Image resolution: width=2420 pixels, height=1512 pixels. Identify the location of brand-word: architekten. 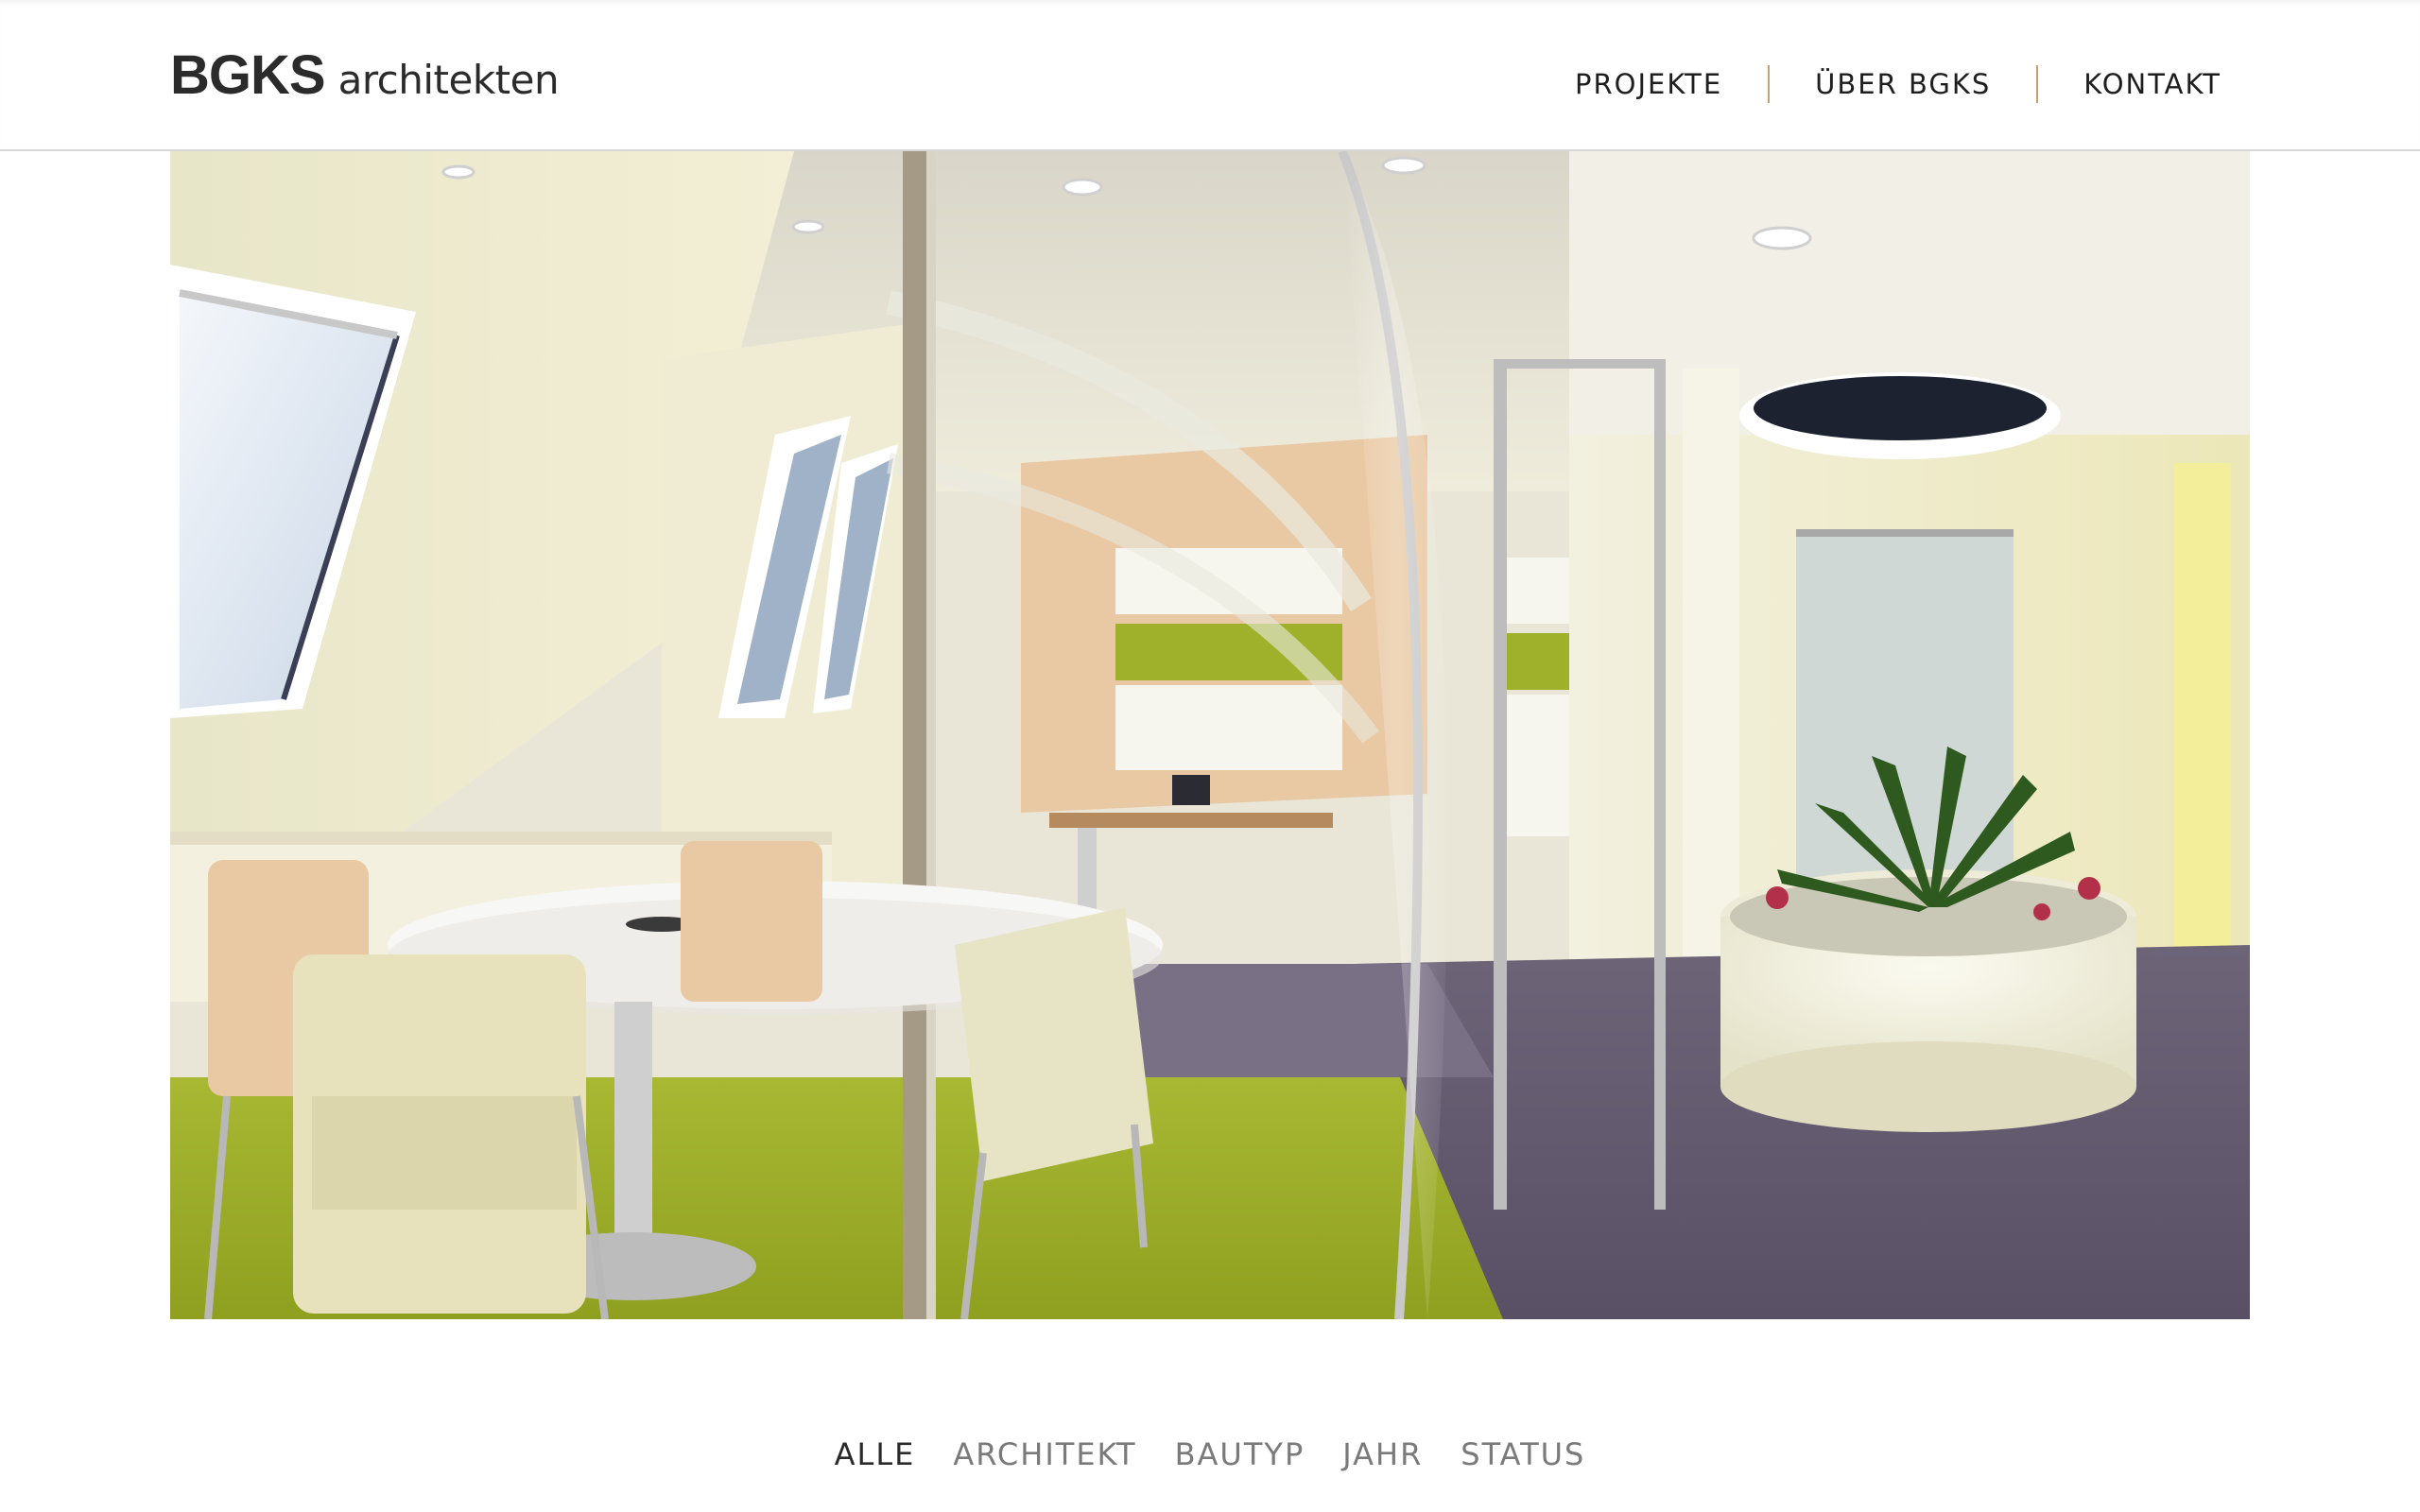
(448, 80).